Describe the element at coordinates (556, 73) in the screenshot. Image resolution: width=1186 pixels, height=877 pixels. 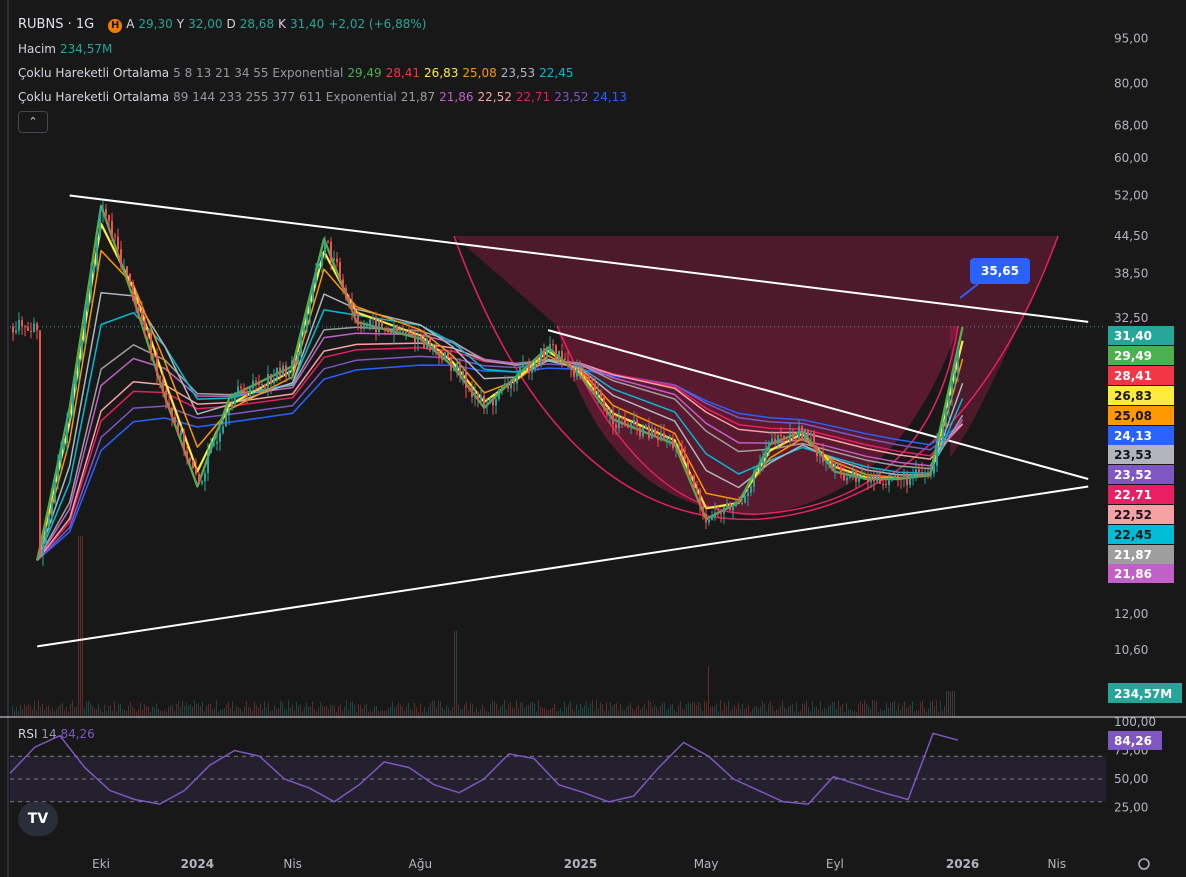
I see `ma1-value: 22,45` at that location.